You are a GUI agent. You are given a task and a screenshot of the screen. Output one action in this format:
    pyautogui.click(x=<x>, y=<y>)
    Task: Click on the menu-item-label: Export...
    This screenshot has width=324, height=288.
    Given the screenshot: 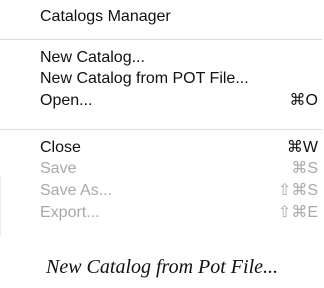 What is the action you would take?
    pyautogui.click(x=70, y=212)
    